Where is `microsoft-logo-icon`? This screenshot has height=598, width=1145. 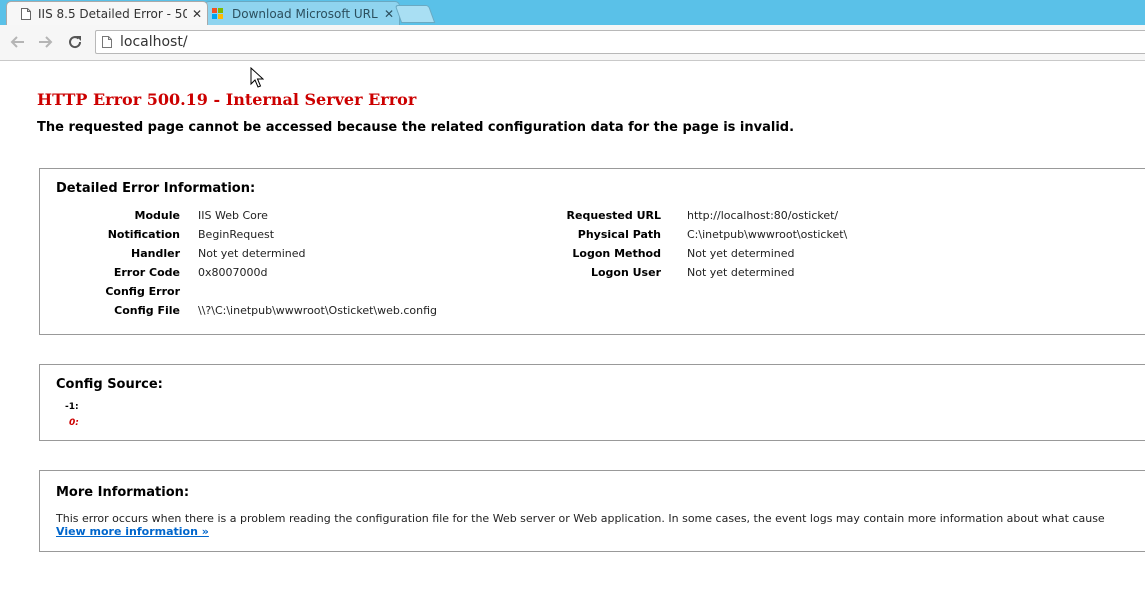 microsoft-logo-icon is located at coordinates (218, 13).